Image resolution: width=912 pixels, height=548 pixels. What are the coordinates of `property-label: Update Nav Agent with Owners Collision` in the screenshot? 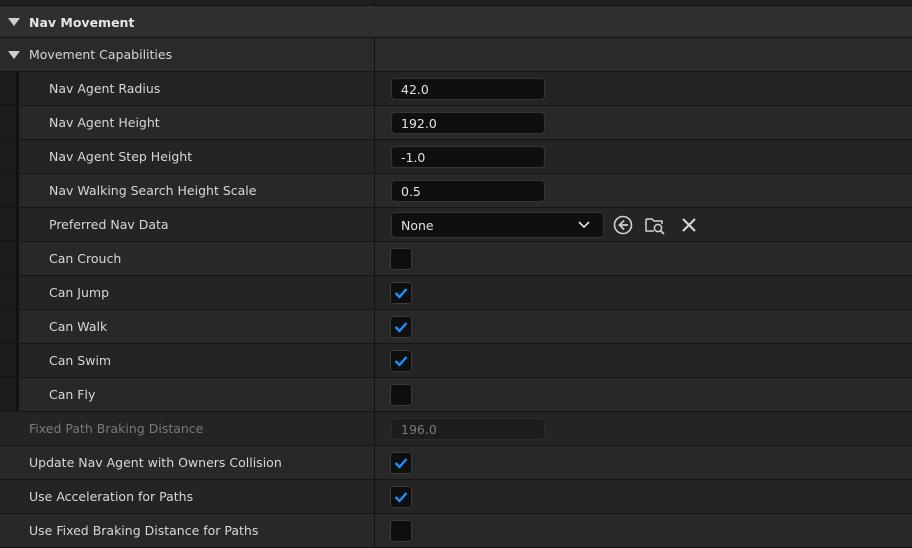 It's located at (155, 462).